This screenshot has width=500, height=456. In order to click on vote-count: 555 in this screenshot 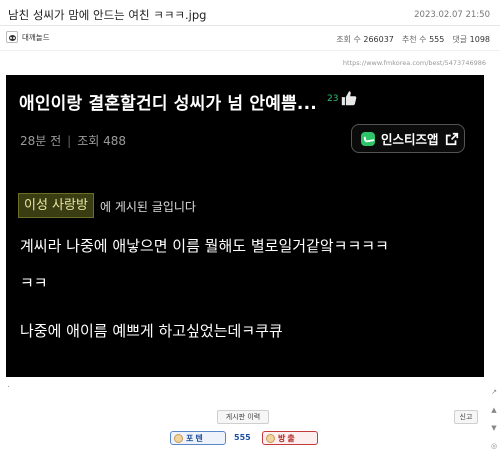, I will do `click(242, 437)`.